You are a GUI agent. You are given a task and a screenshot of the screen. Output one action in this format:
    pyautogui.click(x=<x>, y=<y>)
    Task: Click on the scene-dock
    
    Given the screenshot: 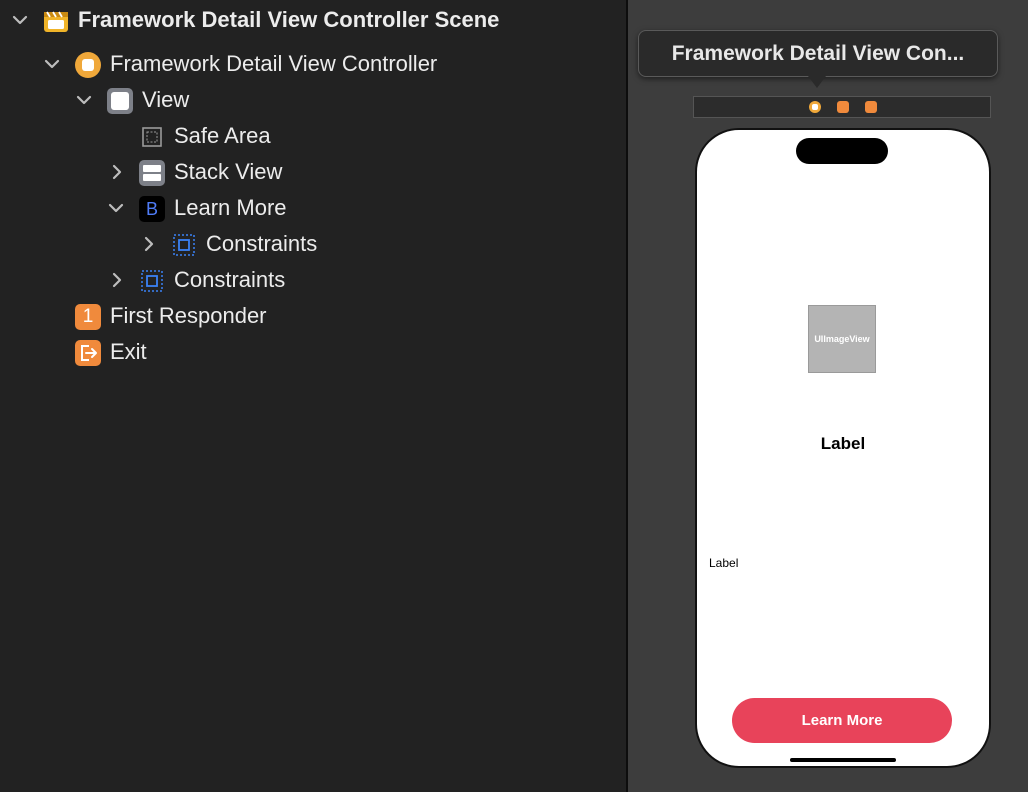 What is the action you would take?
    pyautogui.click(x=842, y=107)
    